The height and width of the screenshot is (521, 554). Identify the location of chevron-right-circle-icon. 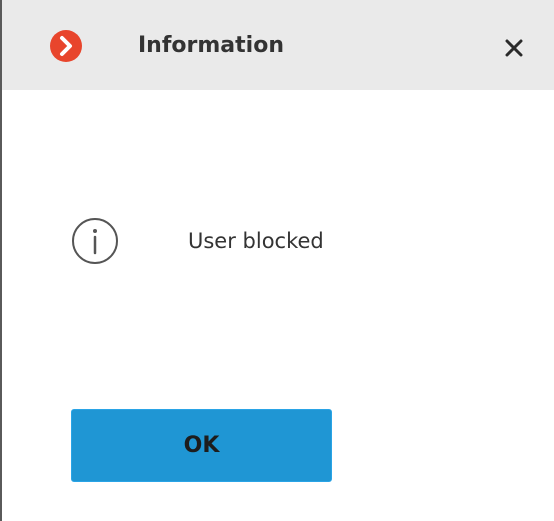
(66, 46).